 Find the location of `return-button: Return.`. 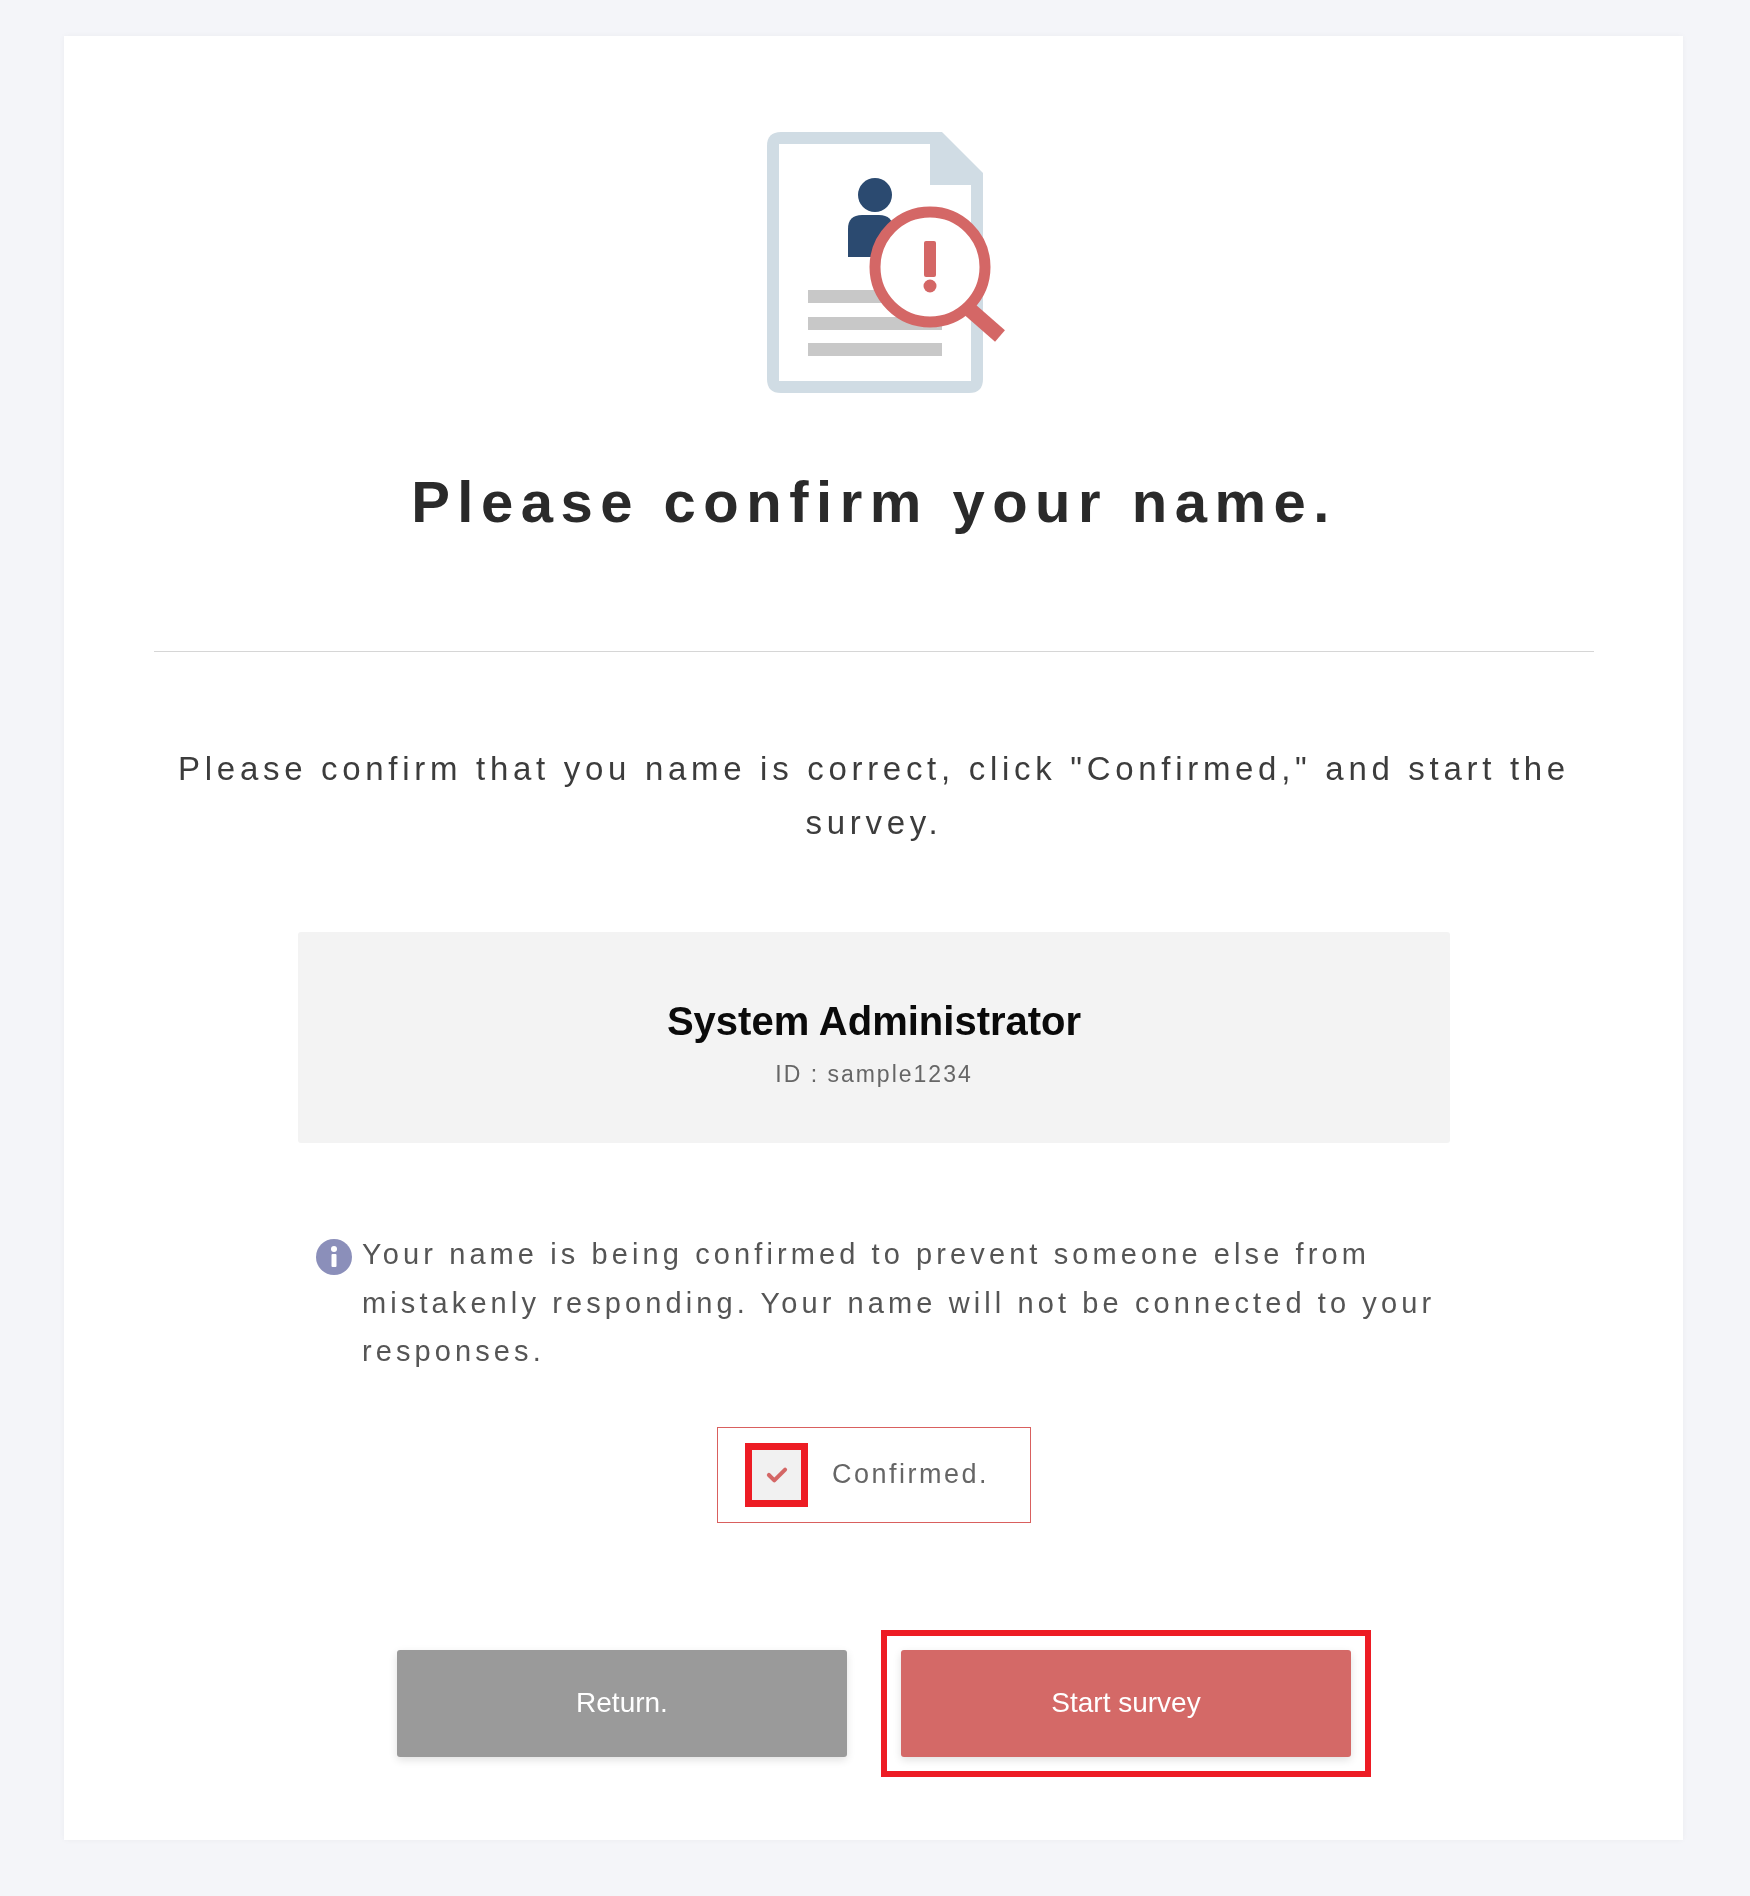

return-button: Return. is located at coordinates (622, 1703).